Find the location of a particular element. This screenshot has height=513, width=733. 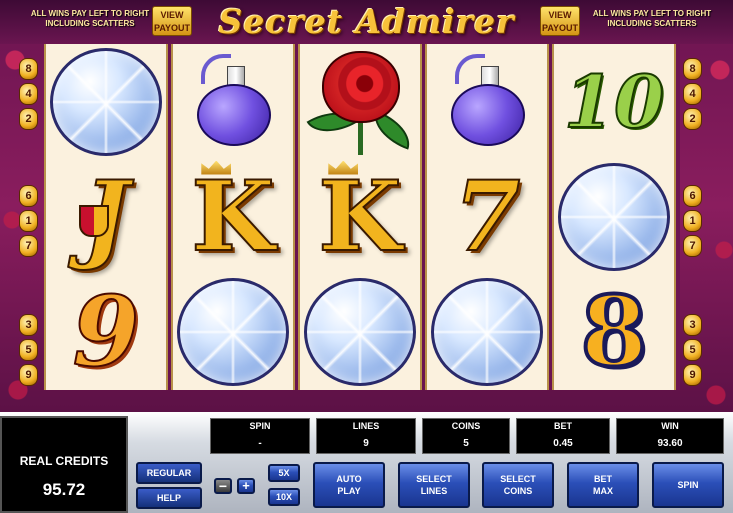

autoplay-button: AUTO PLAY is located at coordinates (349, 485).